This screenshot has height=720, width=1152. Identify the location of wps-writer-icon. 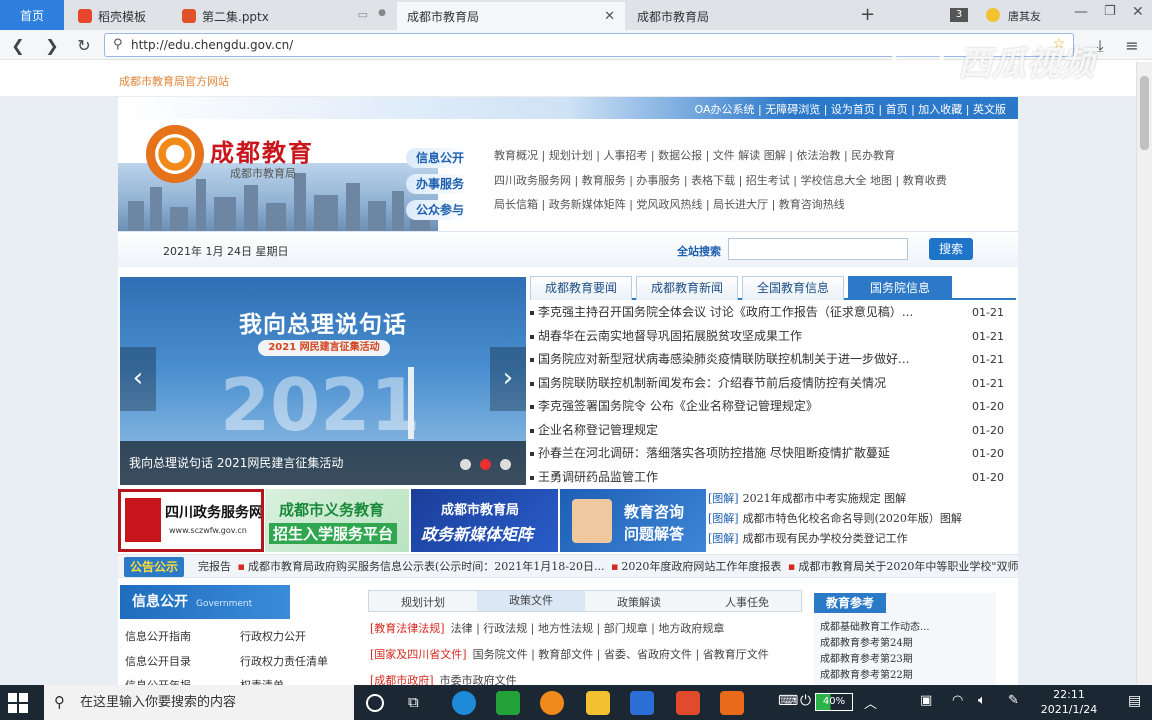
(642, 703).